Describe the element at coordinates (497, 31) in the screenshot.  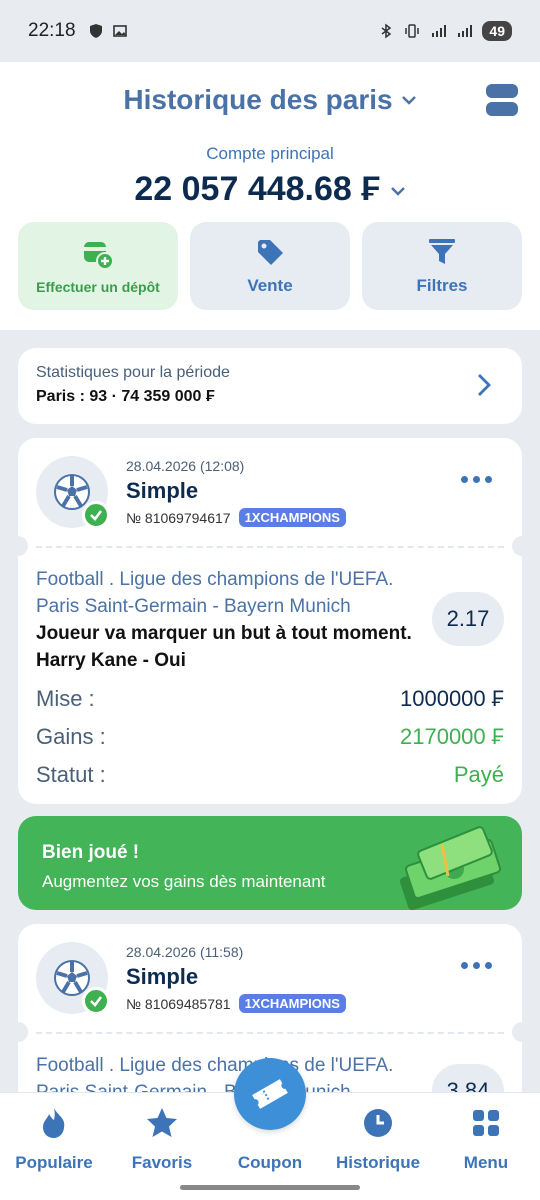
I see `battery-level: 49` at that location.